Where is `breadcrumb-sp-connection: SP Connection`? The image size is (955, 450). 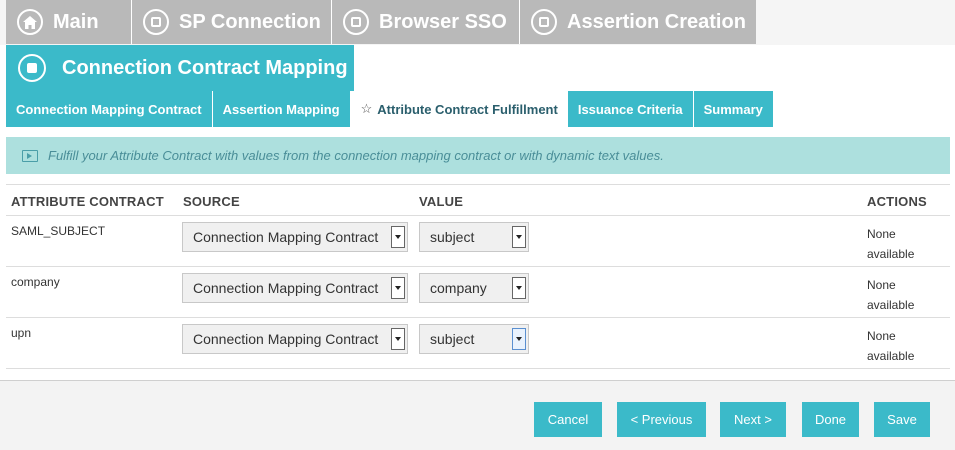
breadcrumb-sp-connection: SP Connection is located at coordinates (232, 22).